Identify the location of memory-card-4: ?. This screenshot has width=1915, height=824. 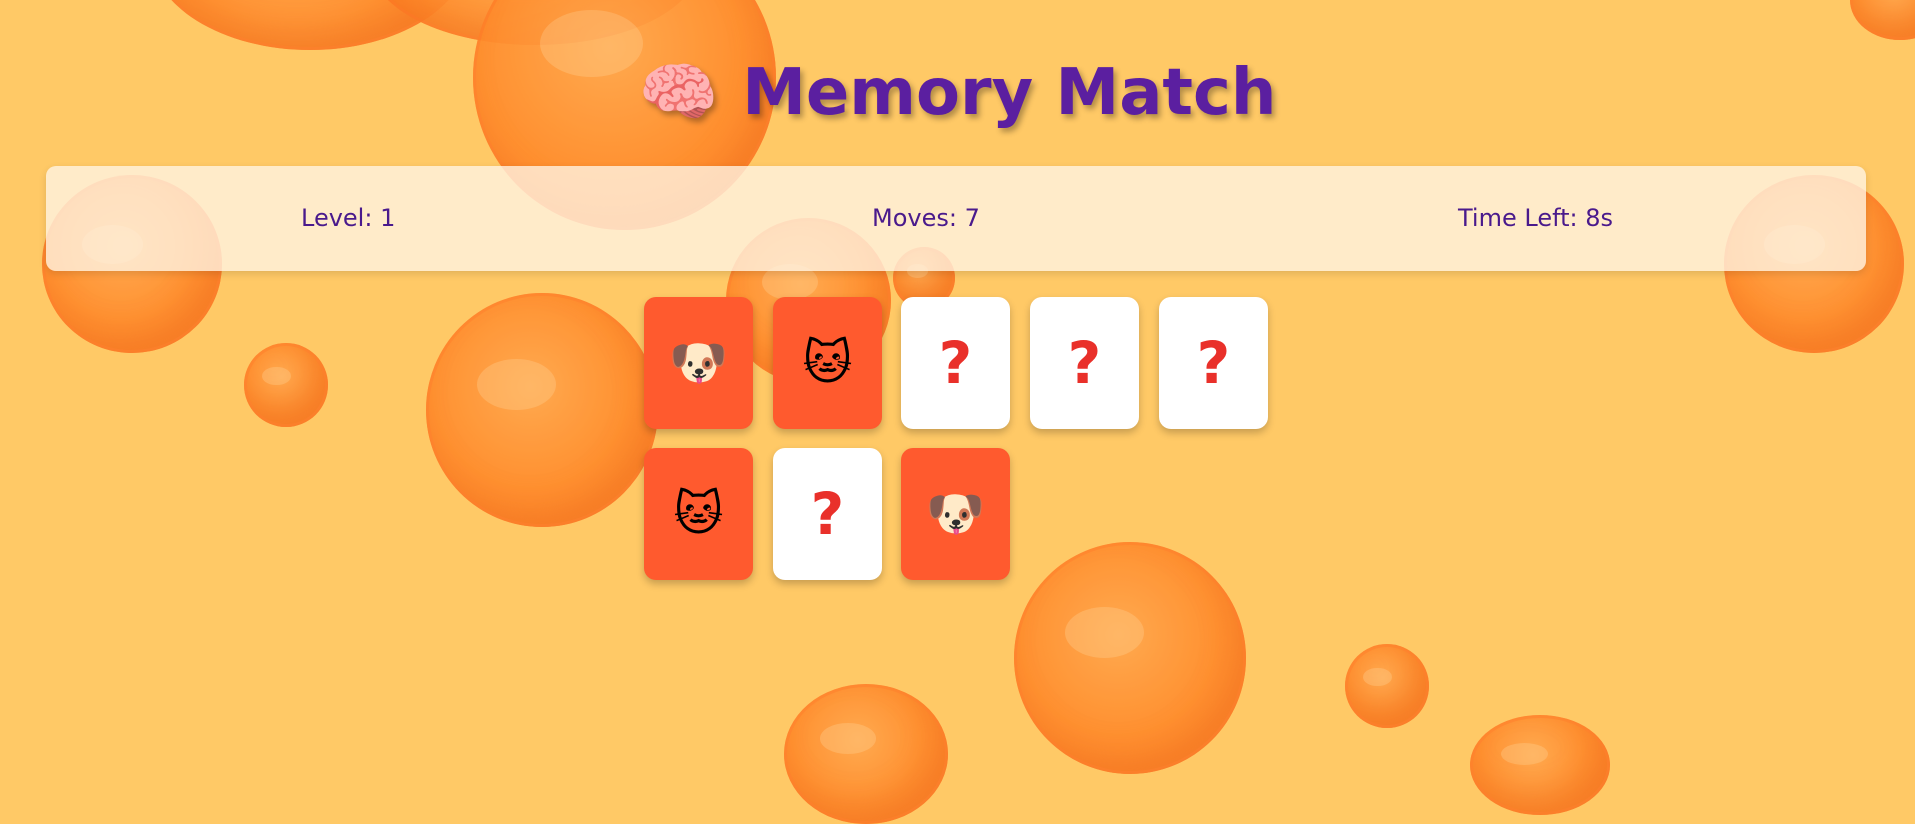
(1084, 363).